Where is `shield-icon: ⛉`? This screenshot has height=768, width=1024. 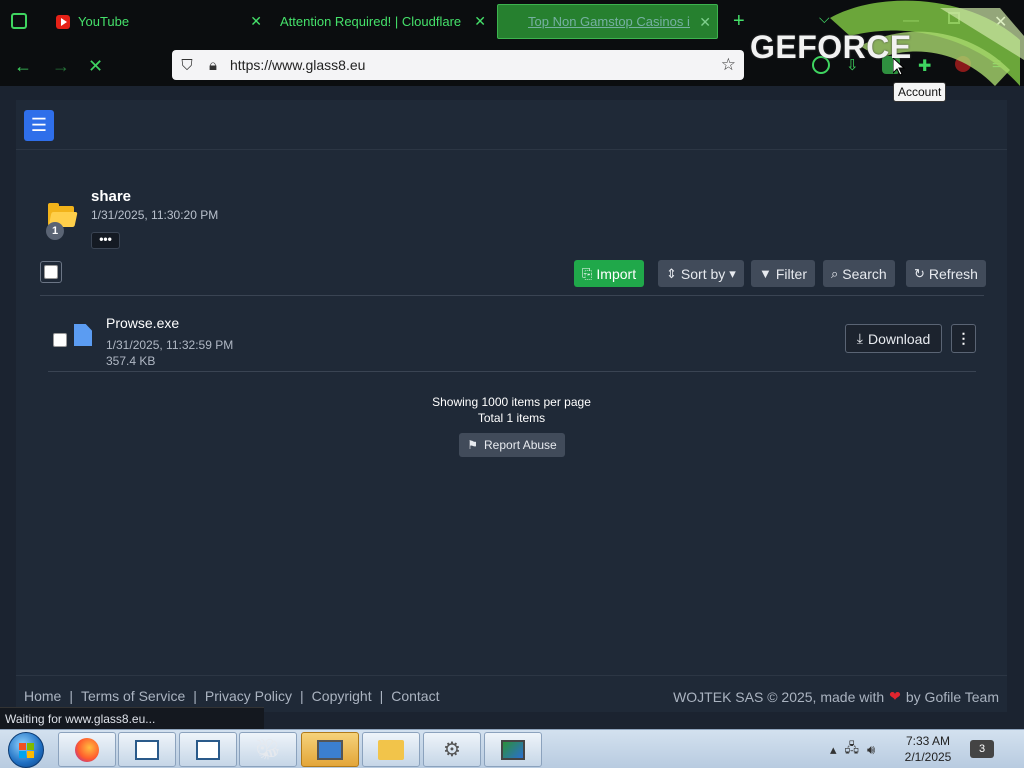 shield-icon: ⛉ is located at coordinates (187, 65).